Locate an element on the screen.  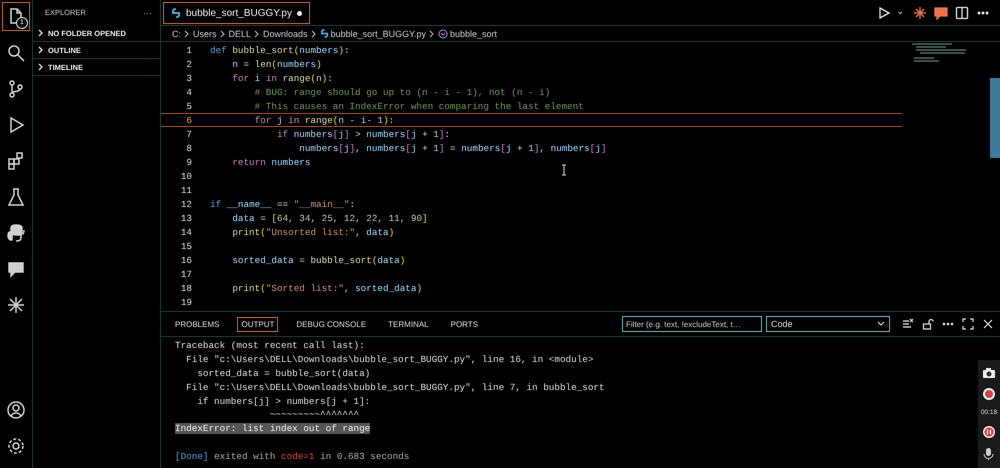
split-editor-icon is located at coordinates (962, 13).